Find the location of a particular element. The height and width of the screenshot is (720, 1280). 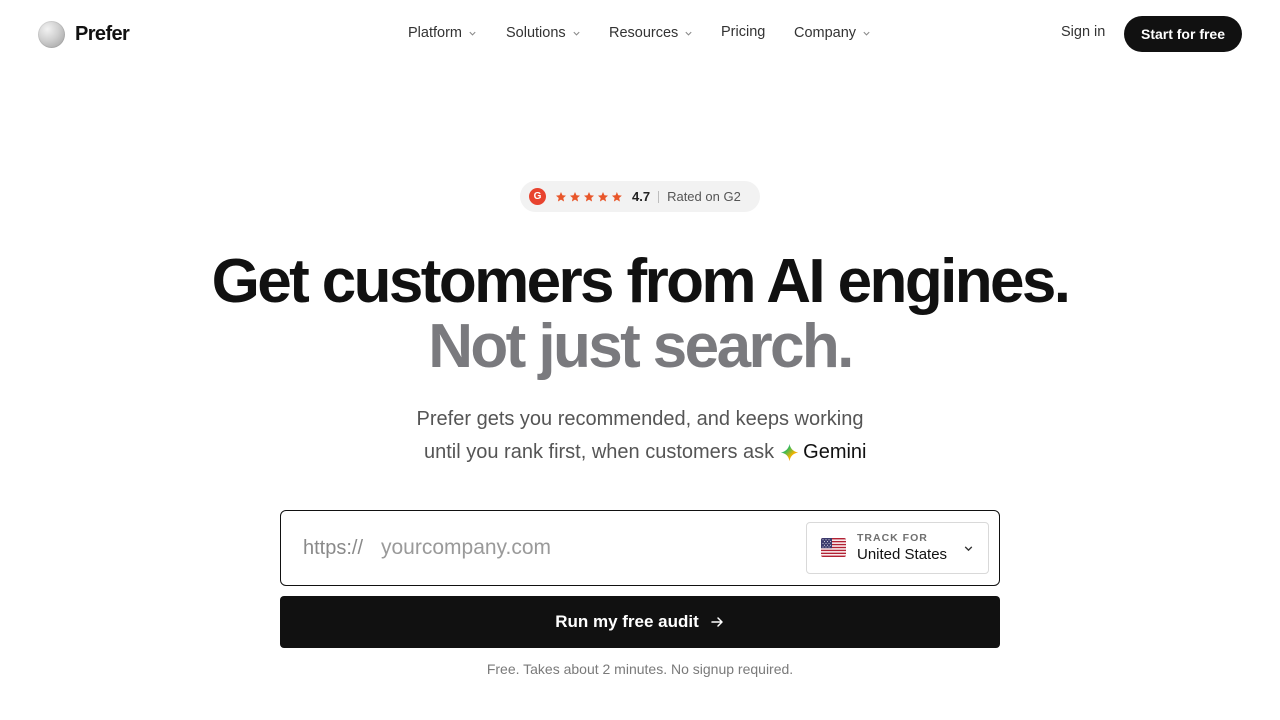

star-half-icon is located at coordinates (617, 196).